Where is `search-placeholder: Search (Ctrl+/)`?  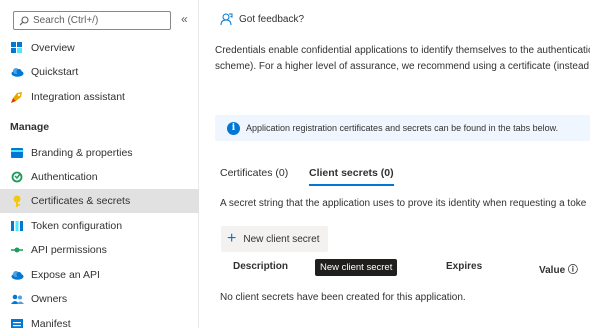 search-placeholder: Search (Ctrl+/) is located at coordinates (66, 20).